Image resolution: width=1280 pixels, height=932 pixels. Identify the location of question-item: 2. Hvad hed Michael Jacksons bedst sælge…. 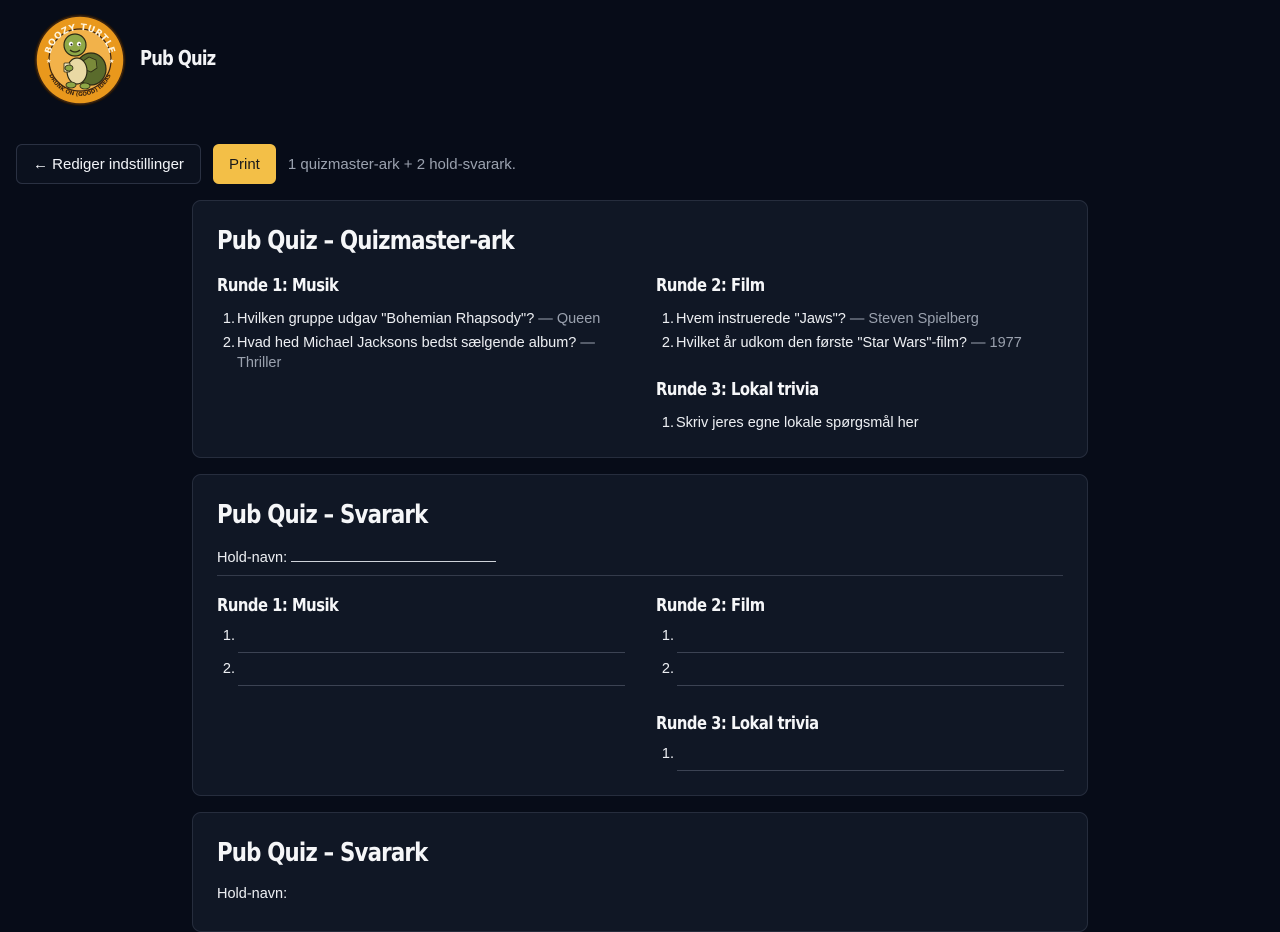
(417, 353).